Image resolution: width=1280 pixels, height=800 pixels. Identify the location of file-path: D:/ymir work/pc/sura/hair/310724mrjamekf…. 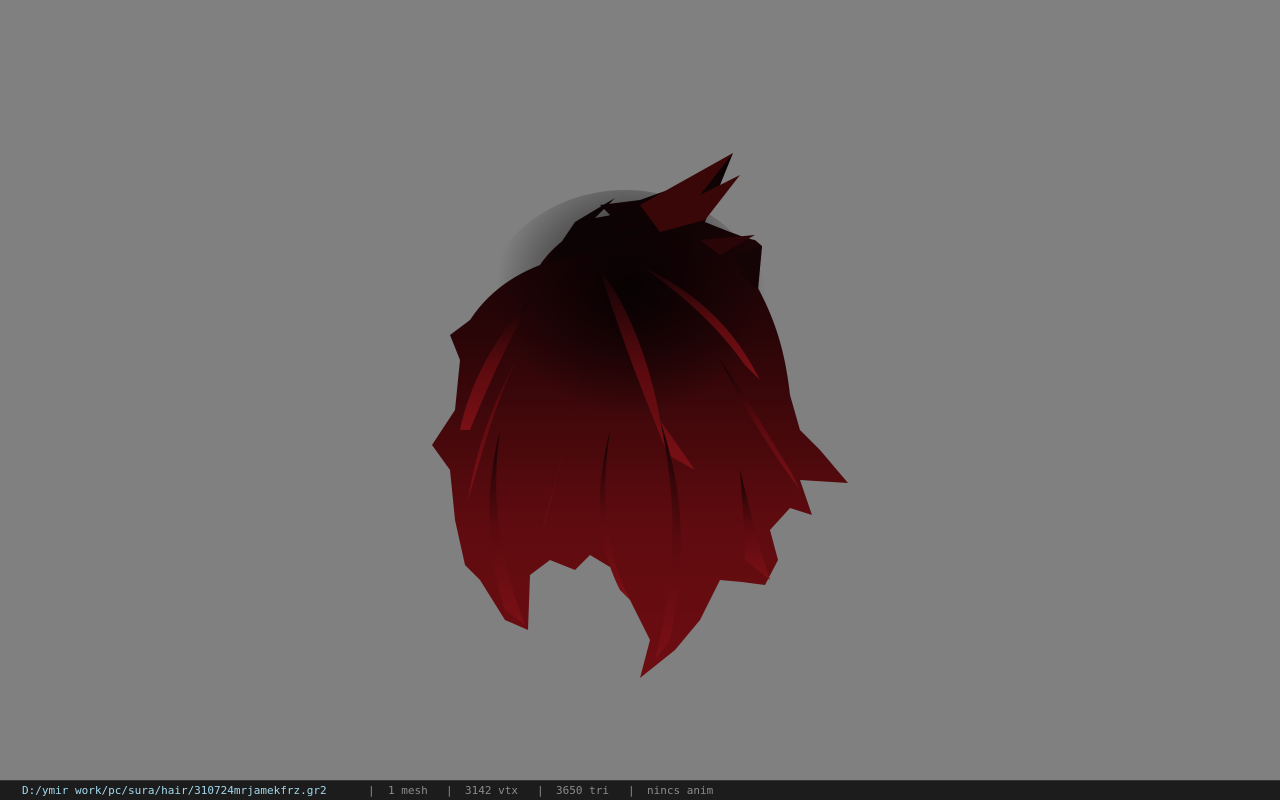
(174, 790).